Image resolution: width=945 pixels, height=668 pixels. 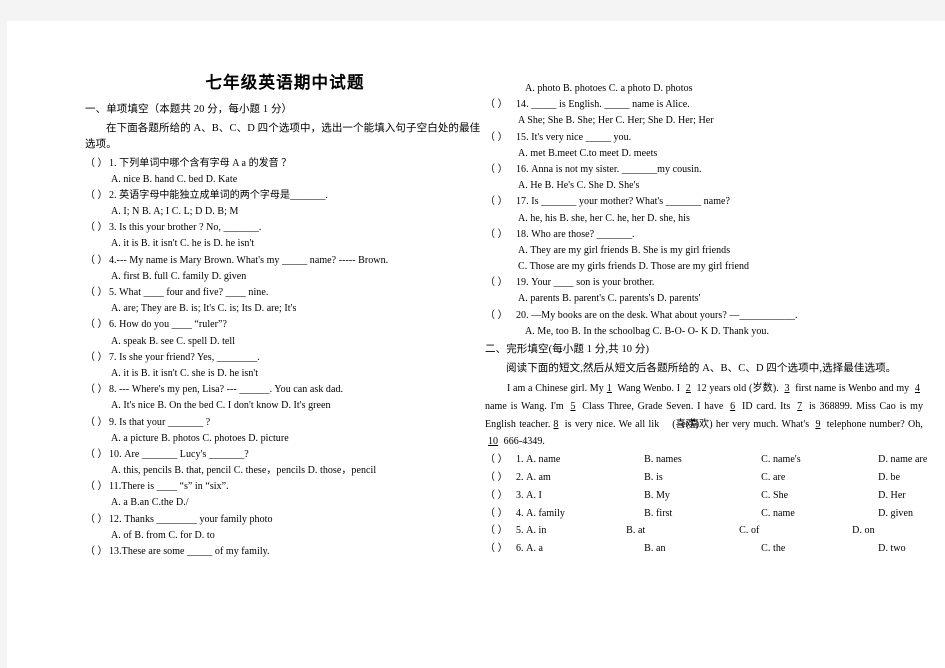 I want to click on passage-text: her, so click(x=722, y=424).